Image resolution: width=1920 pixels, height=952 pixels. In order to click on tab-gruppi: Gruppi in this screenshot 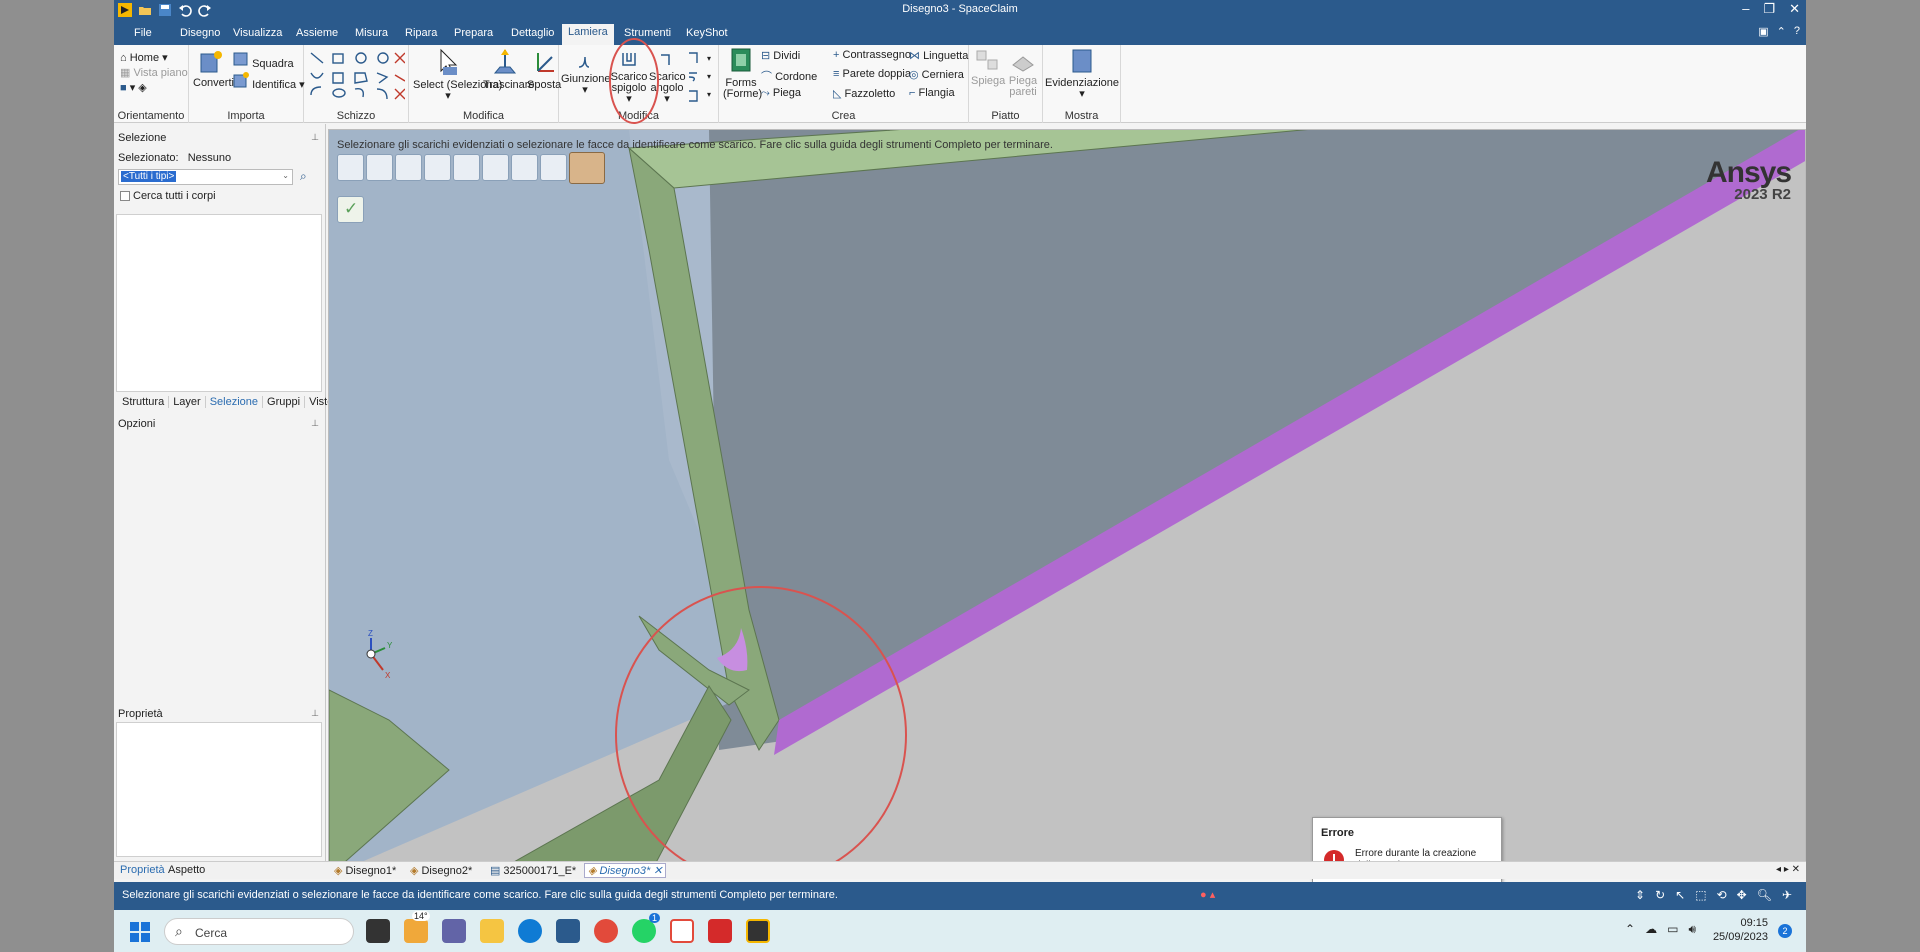, I will do `click(284, 402)`.